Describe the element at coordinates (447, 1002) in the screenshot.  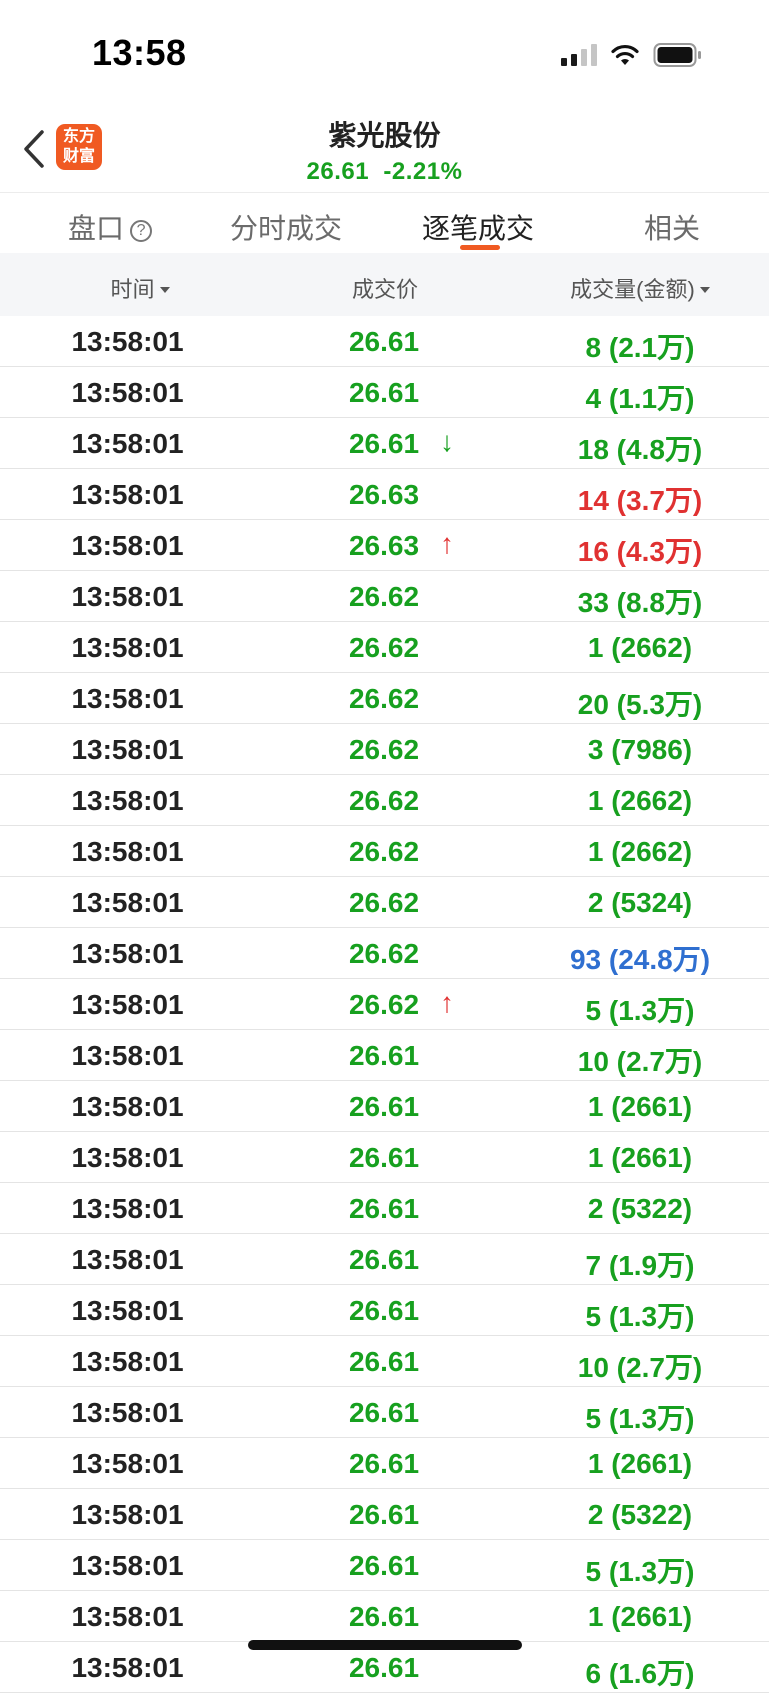
I see `arrow-up-icon: ↑` at that location.